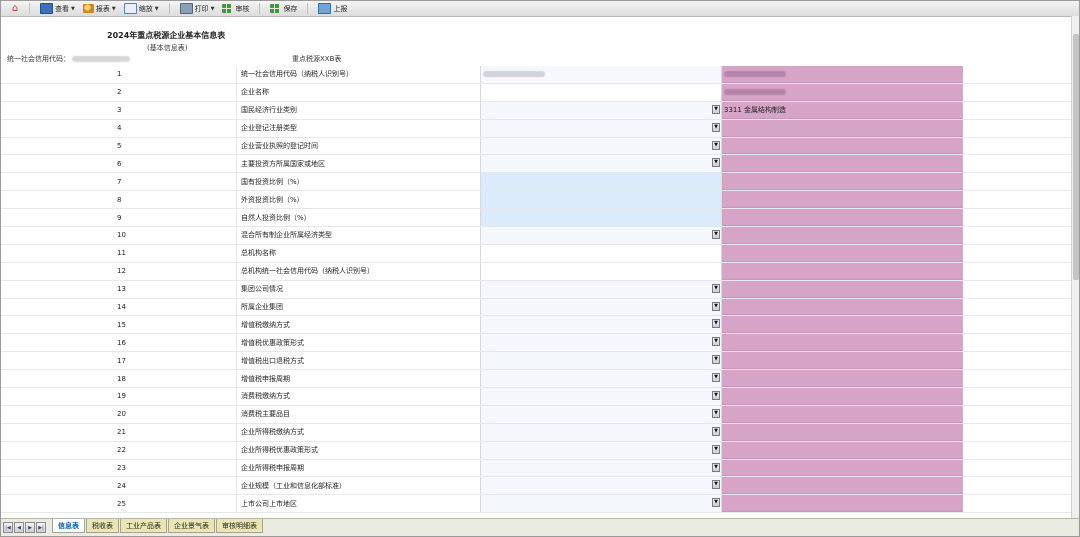 The image size is (1080, 537). I want to click on row-label: 企业营业执照的登记时间, so click(359, 146).